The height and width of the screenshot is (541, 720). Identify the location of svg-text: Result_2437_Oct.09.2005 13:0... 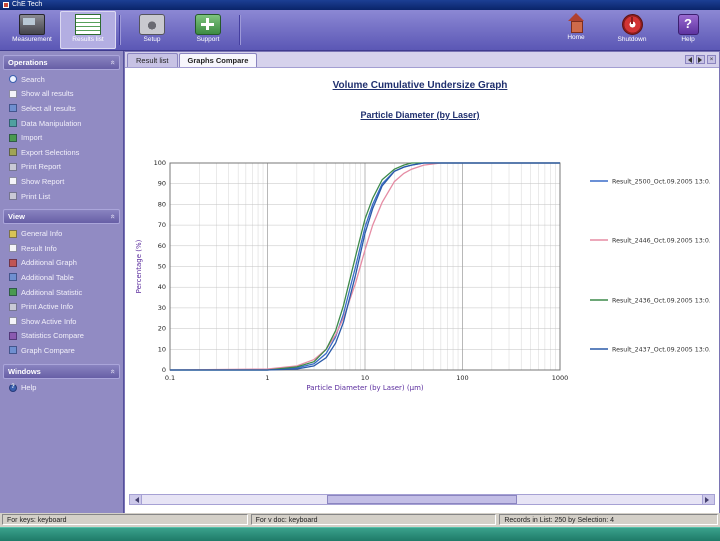
(661, 350).